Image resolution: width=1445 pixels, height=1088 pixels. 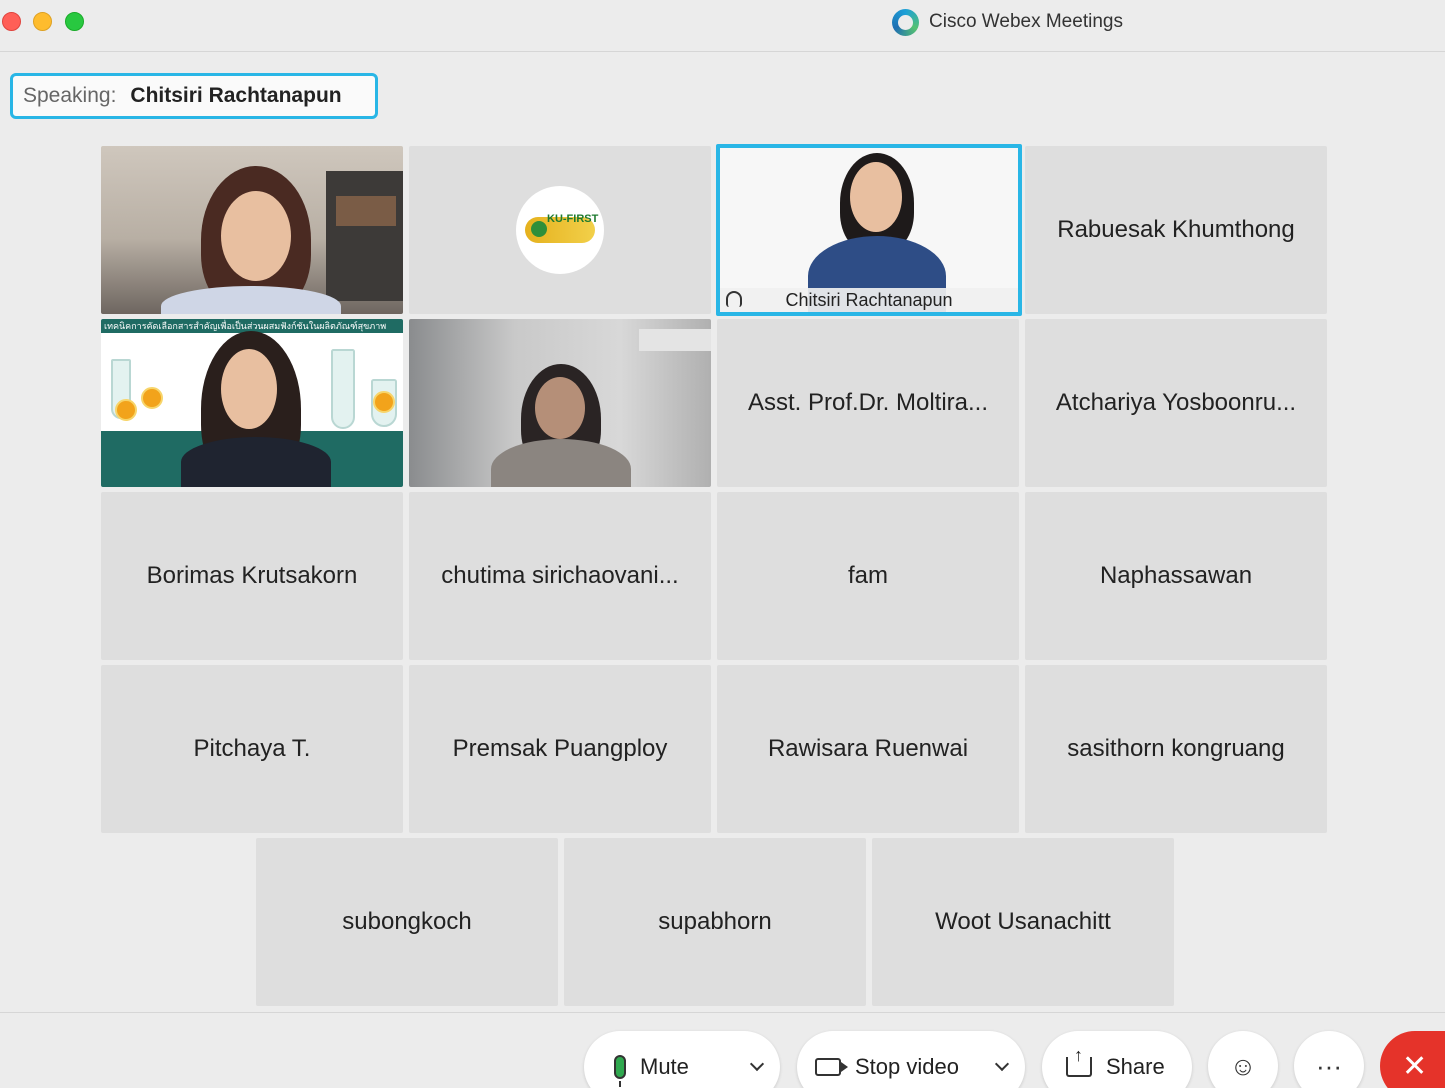 I want to click on participant-tile: Rawisara Ruenwai, so click(x=868, y=749).